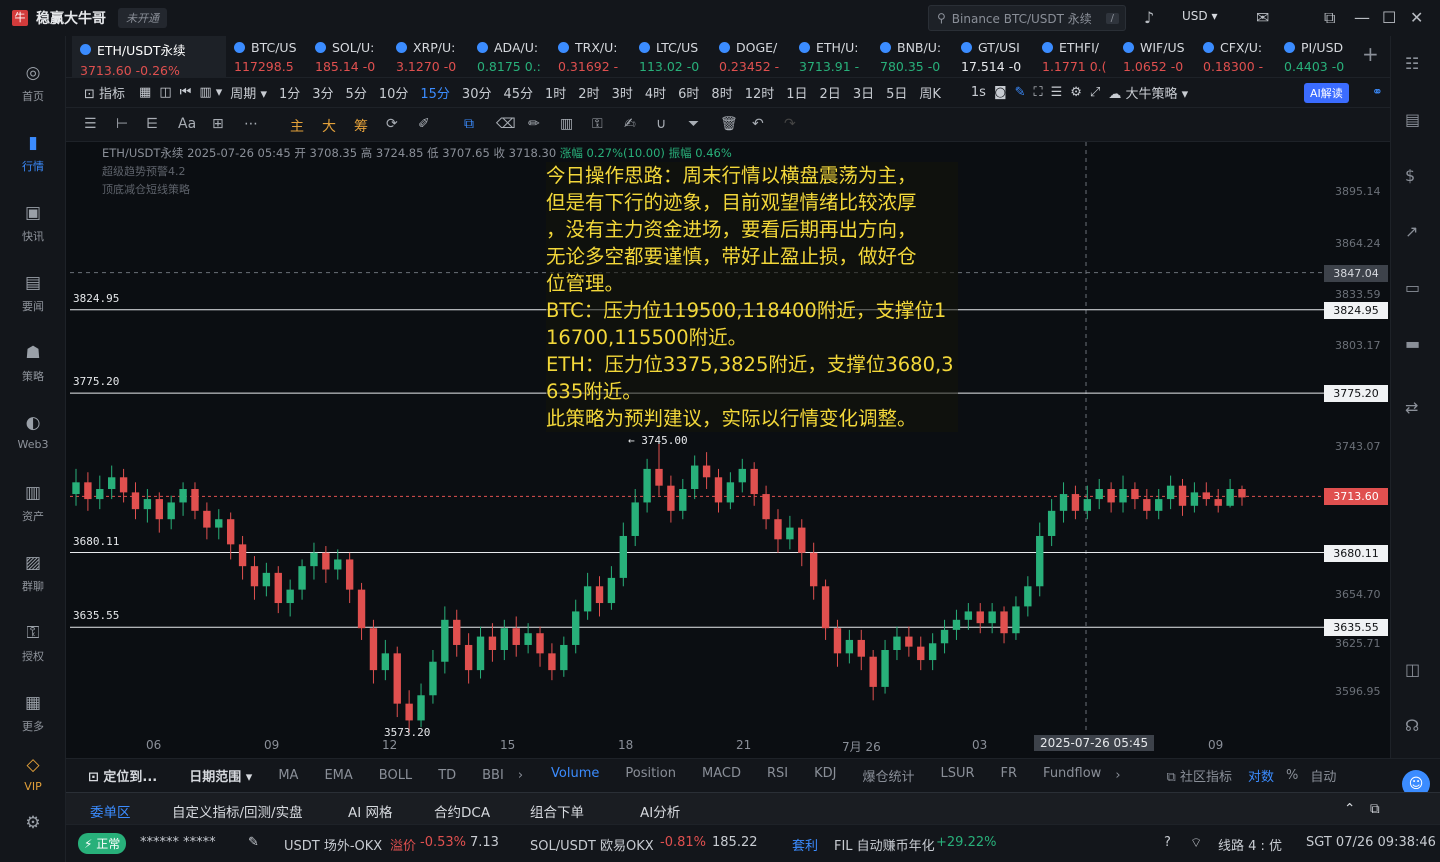 This screenshot has height=862, width=1440. I want to click on swap-icon: ⇄, so click(1411, 407).